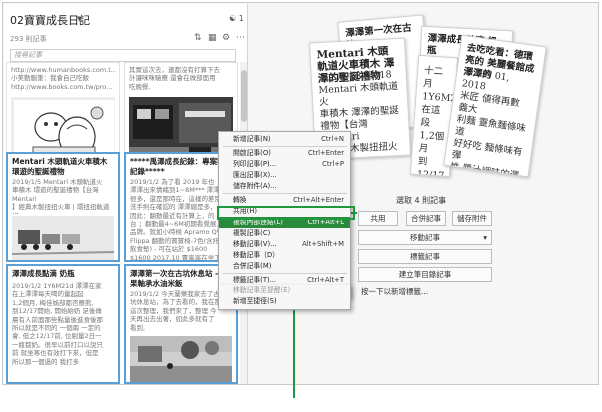  What do you see at coordinates (240, 200) in the screenshot?
I see `menu-item-label: 轉換` at bounding box center [240, 200].